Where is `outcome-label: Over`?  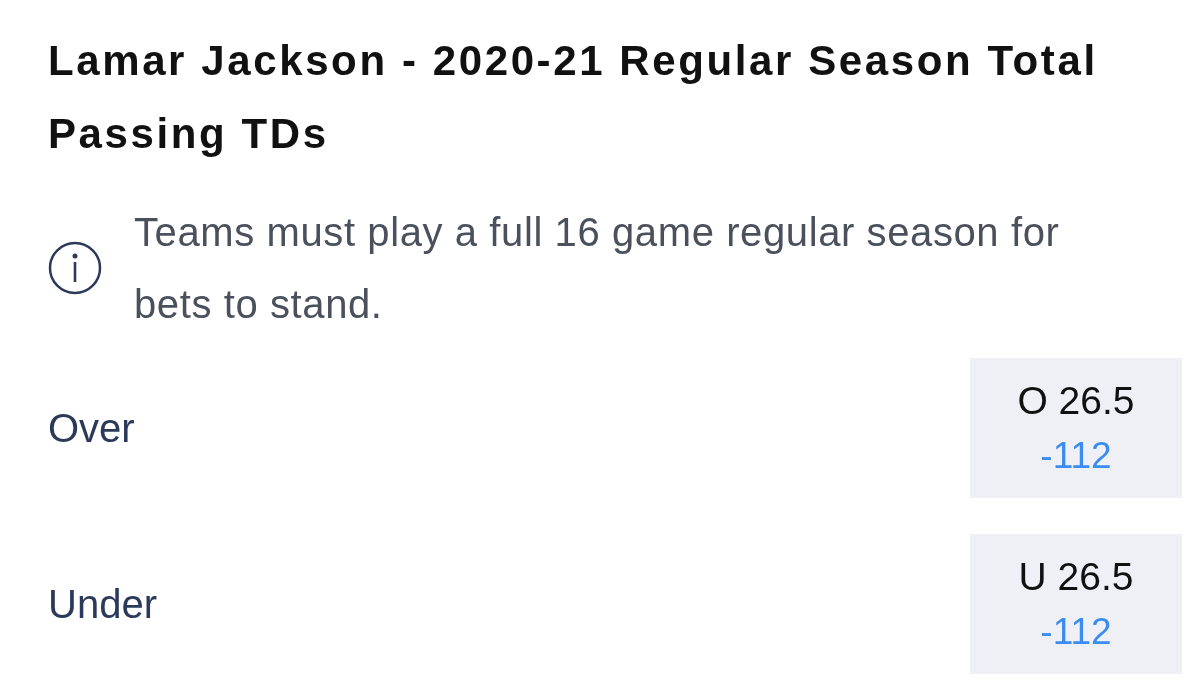 outcome-label: Over is located at coordinates (91, 428).